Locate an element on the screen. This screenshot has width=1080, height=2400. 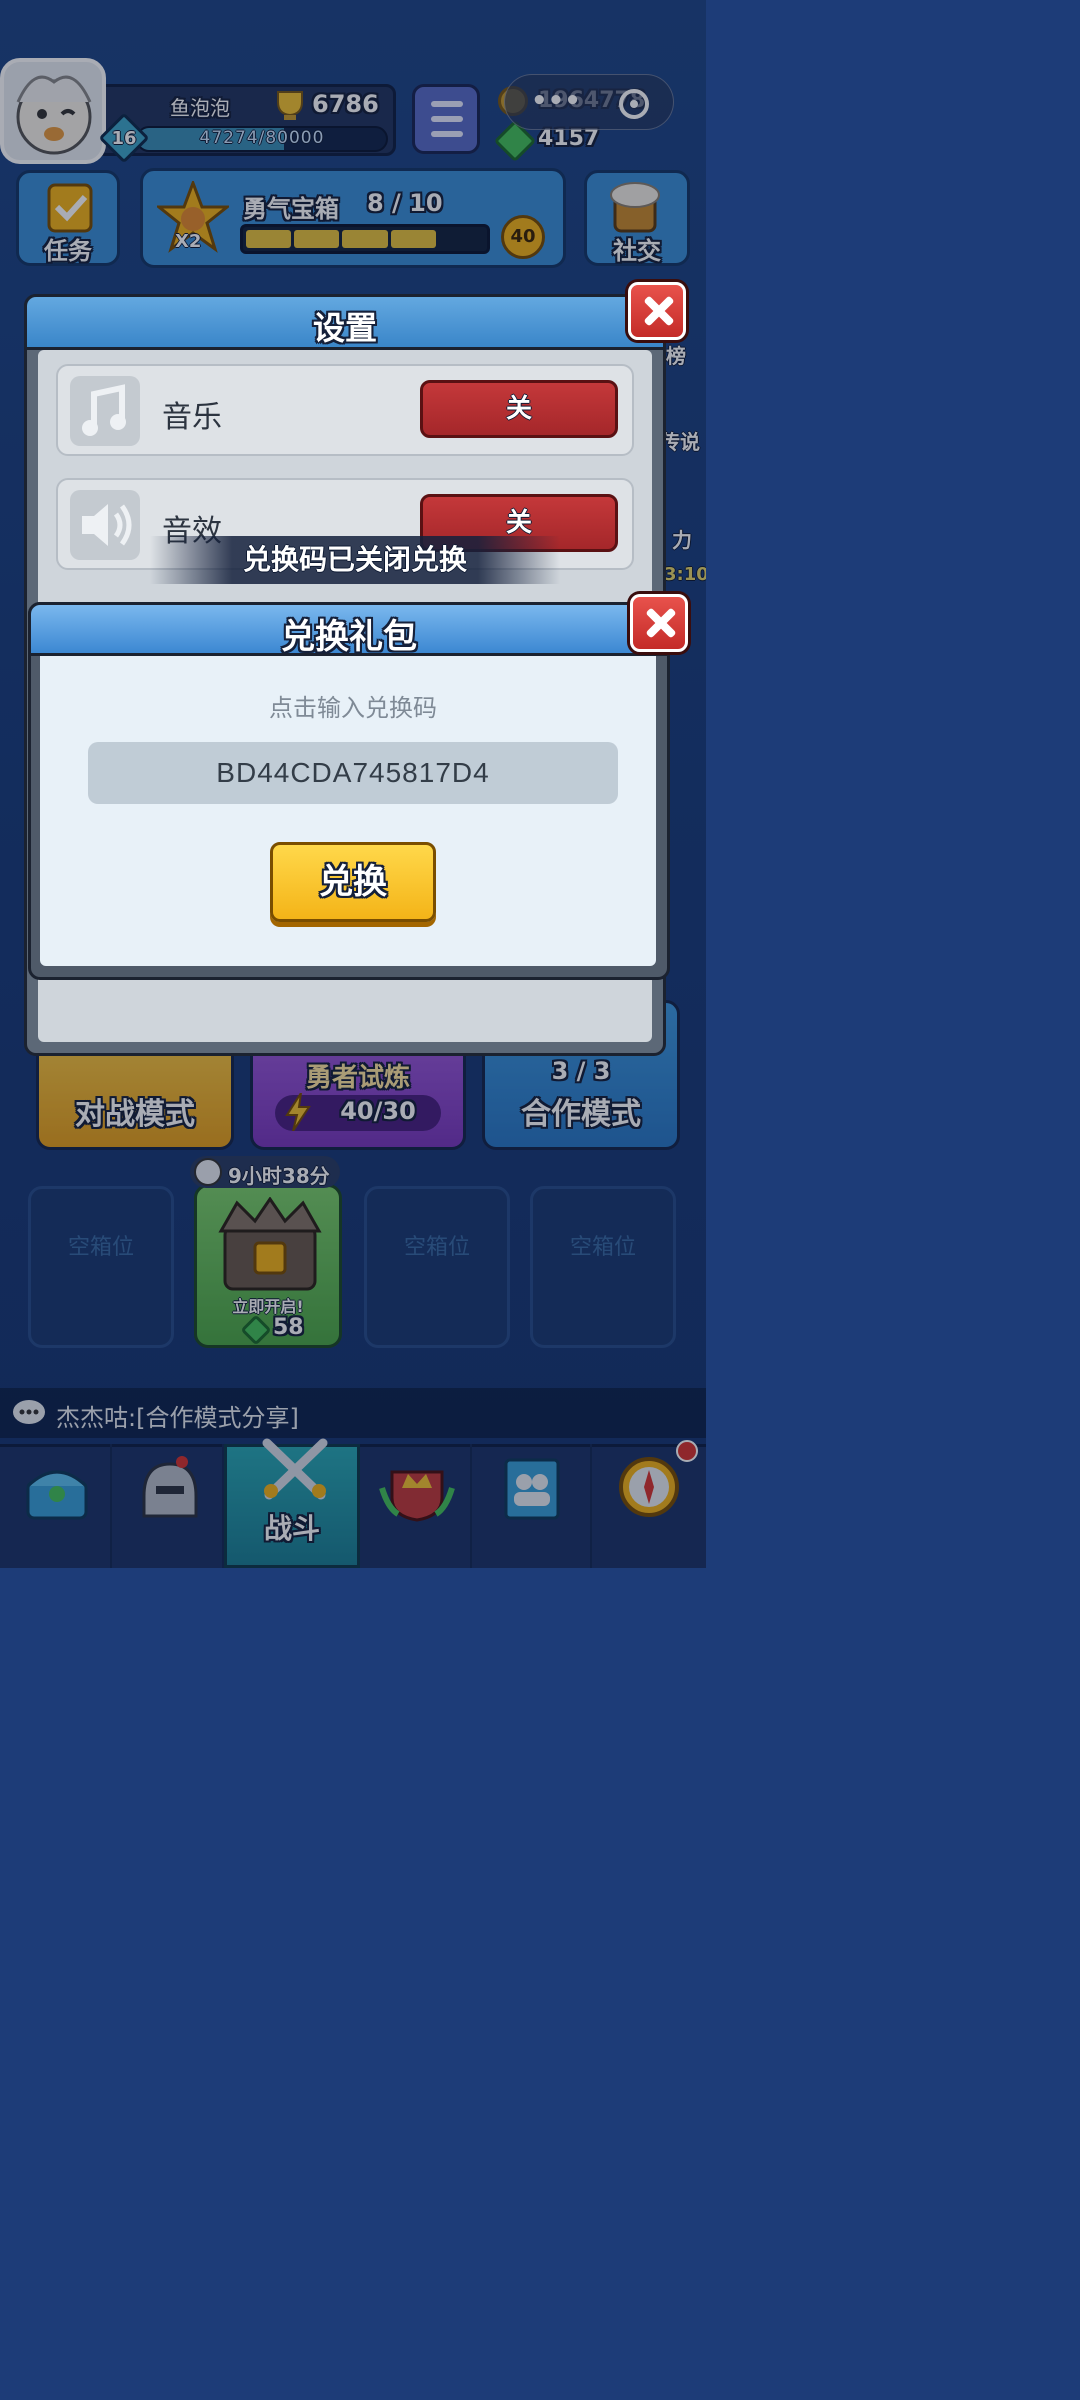
gift-header: 兑换礼包 is located at coordinates (349, 629).